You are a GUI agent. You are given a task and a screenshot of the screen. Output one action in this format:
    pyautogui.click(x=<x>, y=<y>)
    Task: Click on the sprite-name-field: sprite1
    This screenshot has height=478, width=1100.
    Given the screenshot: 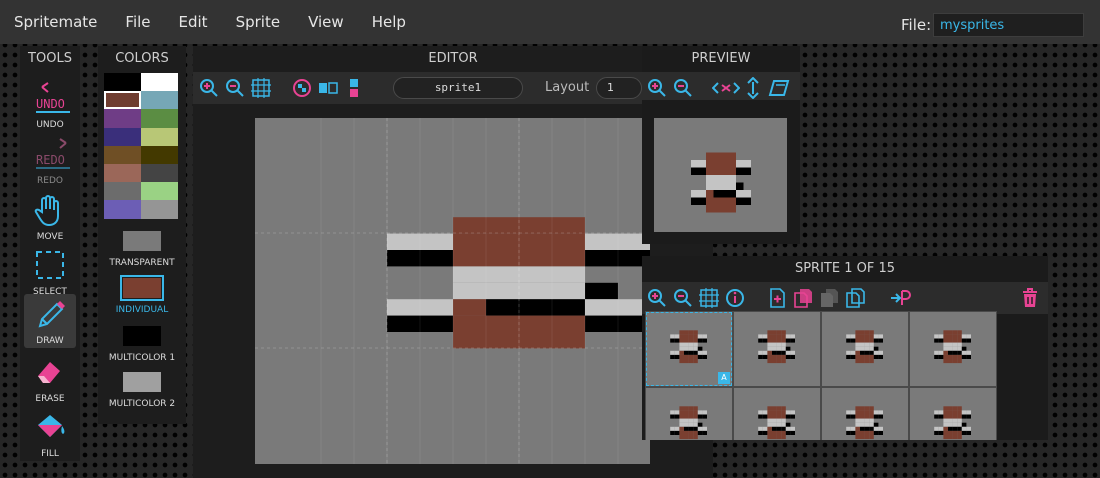 What is the action you would take?
    pyautogui.click(x=458, y=88)
    